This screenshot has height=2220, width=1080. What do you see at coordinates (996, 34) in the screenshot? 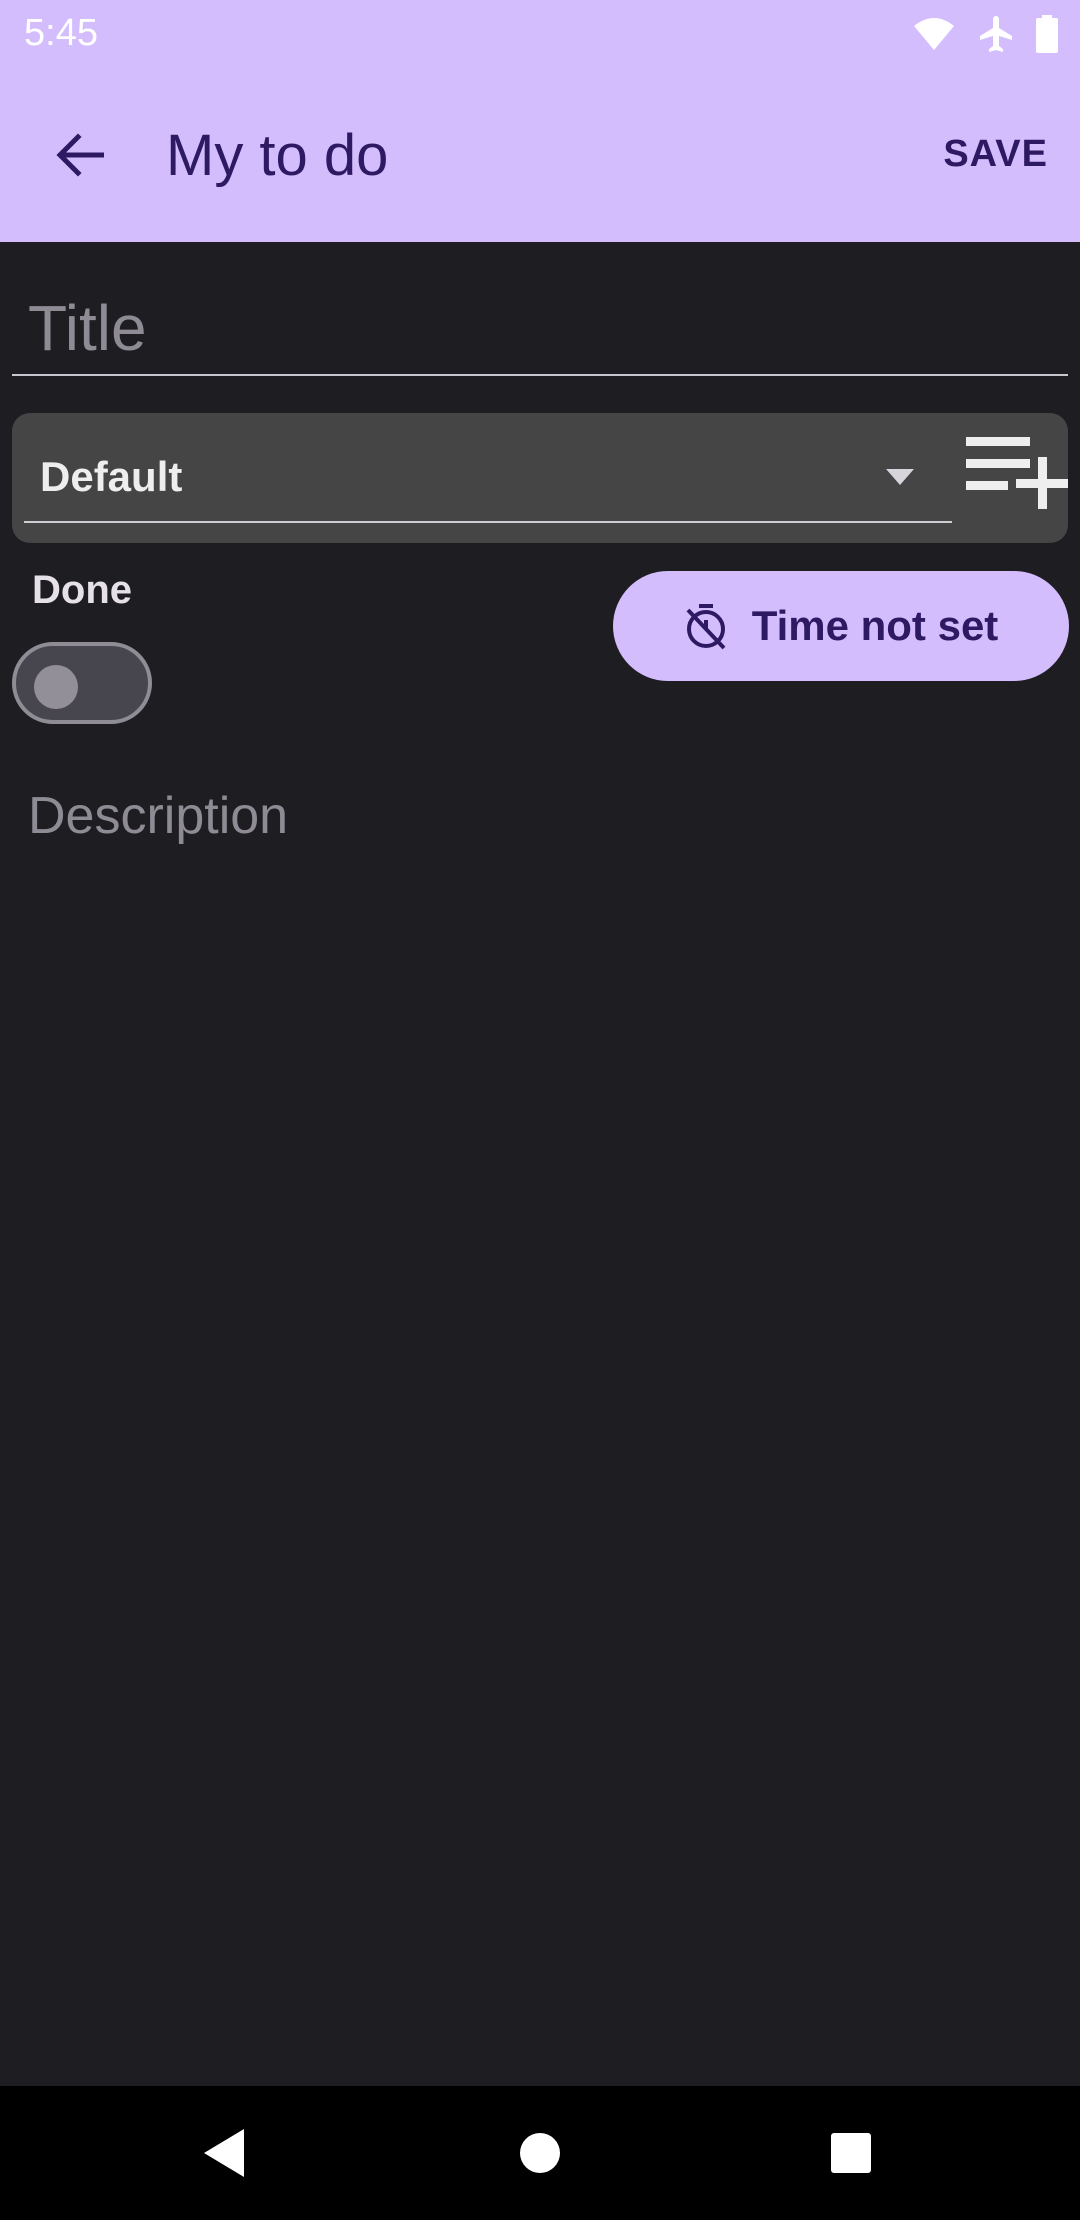
I see `airplane-icon` at bounding box center [996, 34].